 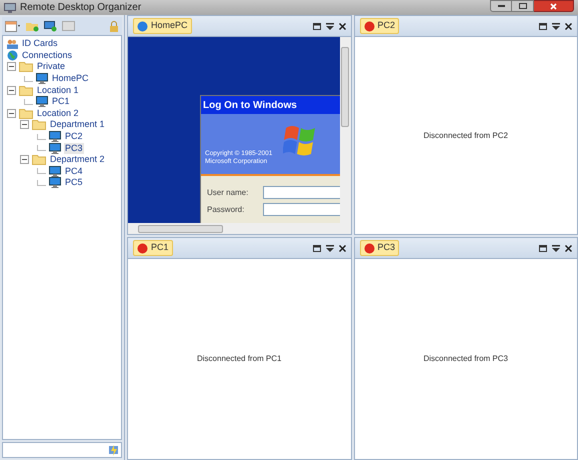 What do you see at coordinates (74, 171) in the screenshot?
I see `tree-item: PC4` at bounding box center [74, 171].